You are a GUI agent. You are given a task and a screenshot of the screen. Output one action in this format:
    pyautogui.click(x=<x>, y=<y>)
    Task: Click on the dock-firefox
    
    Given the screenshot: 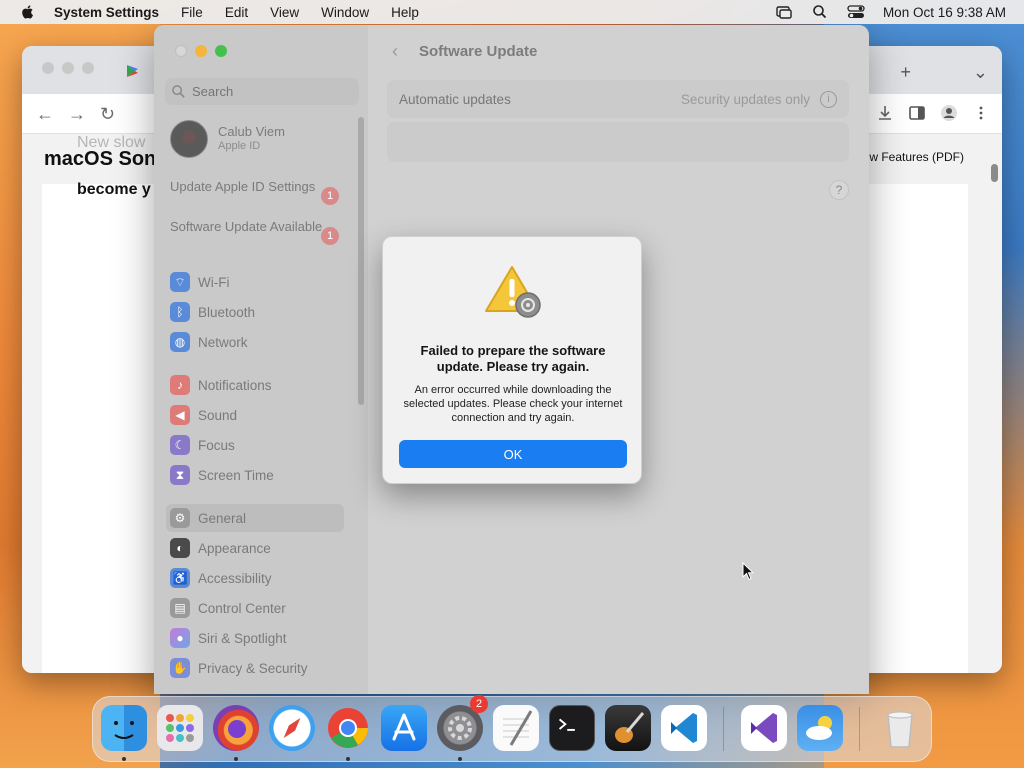 What is the action you would take?
    pyautogui.click(x=236, y=728)
    